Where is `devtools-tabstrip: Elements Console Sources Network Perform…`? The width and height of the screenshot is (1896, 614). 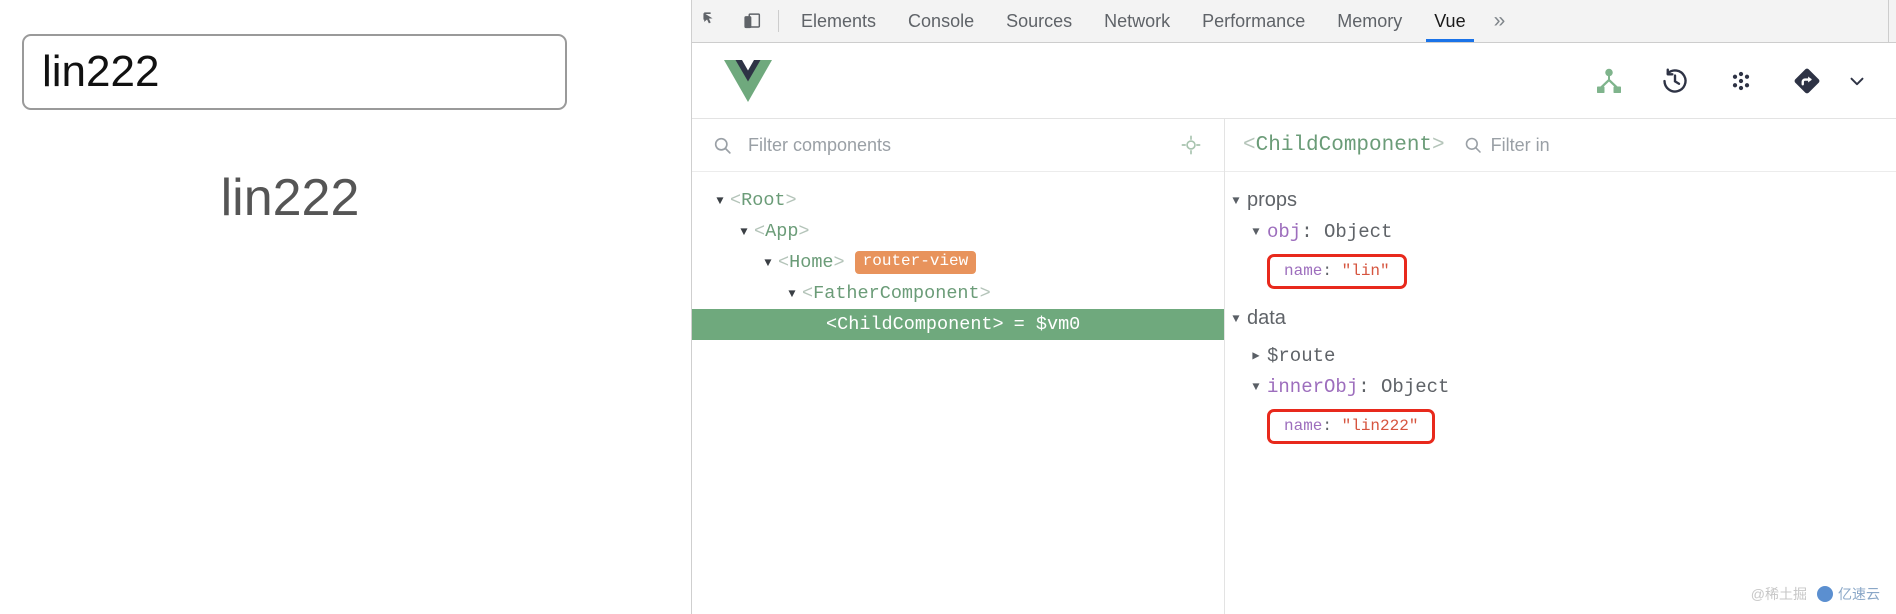 devtools-tabstrip: Elements Console Sources Network Perform… is located at coordinates (1294, 21).